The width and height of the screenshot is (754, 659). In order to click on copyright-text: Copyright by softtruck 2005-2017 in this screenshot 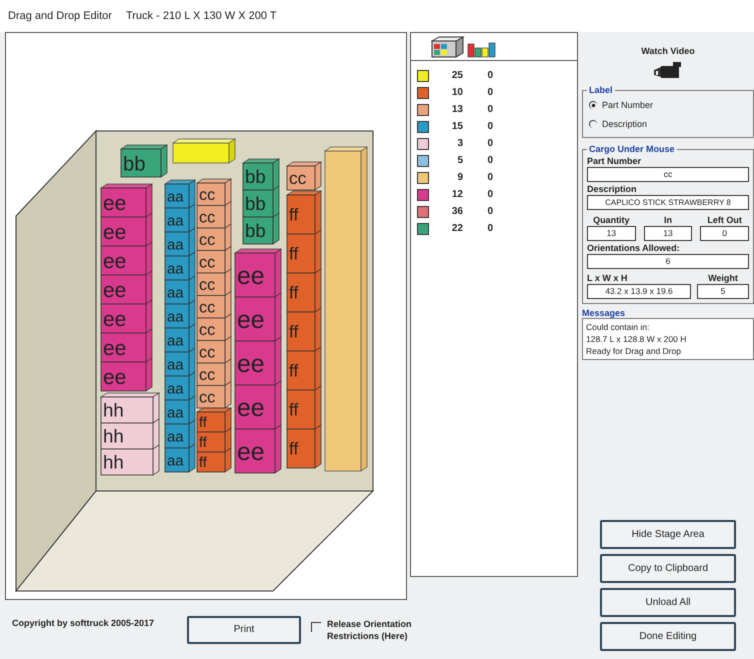, I will do `click(84, 623)`.